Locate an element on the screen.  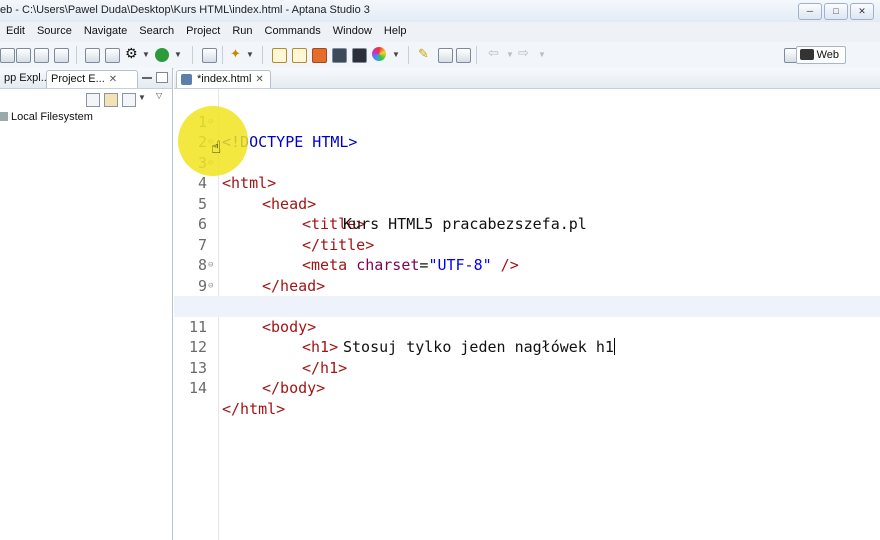
code-line: 5 Kurs HTML5 pracabezszefa.pl is located at coordinates (527, 203).